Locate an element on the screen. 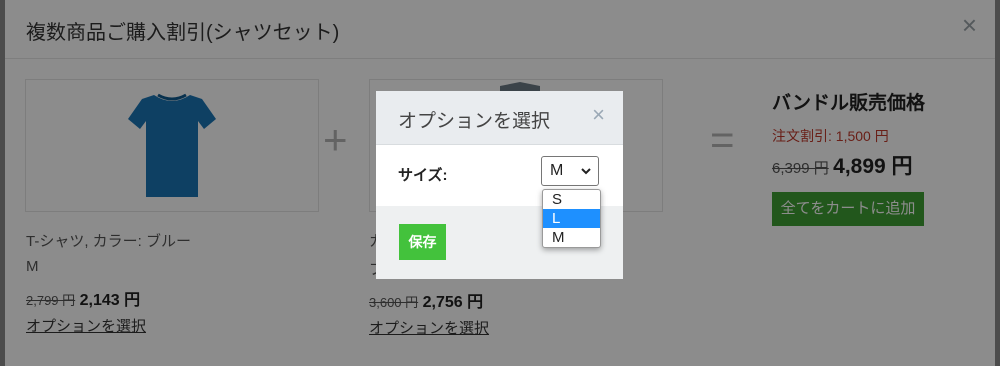 The height and width of the screenshot is (366, 1000). size-option: M is located at coordinates (571, 237).